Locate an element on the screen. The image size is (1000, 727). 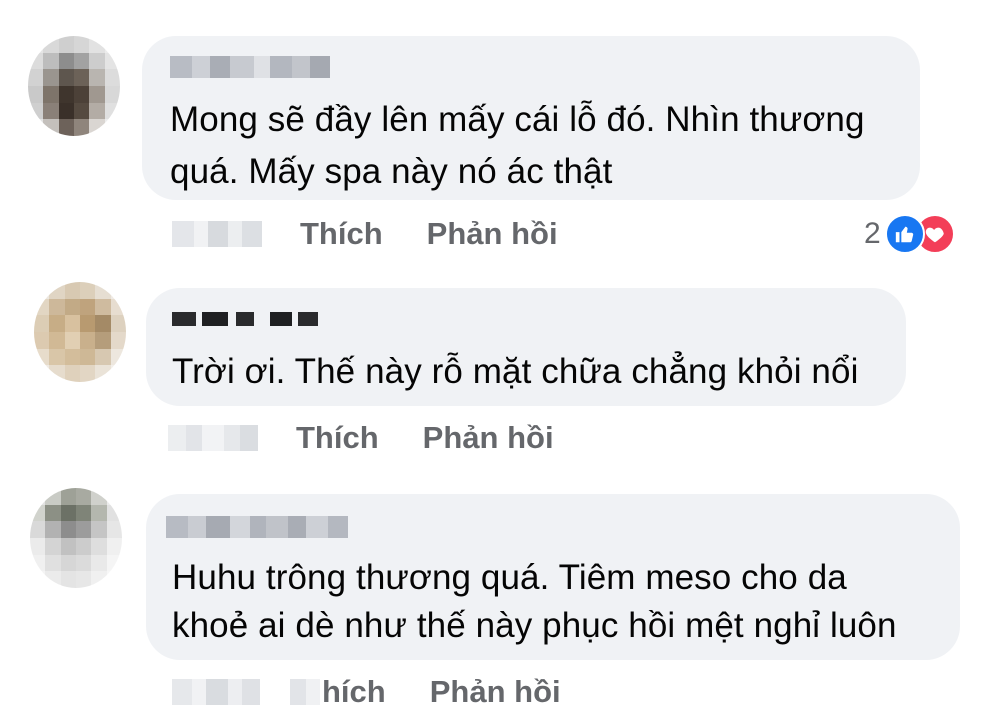
comment-text-line: quá. Mấy spa này nó ác thật is located at coordinates (391, 171).